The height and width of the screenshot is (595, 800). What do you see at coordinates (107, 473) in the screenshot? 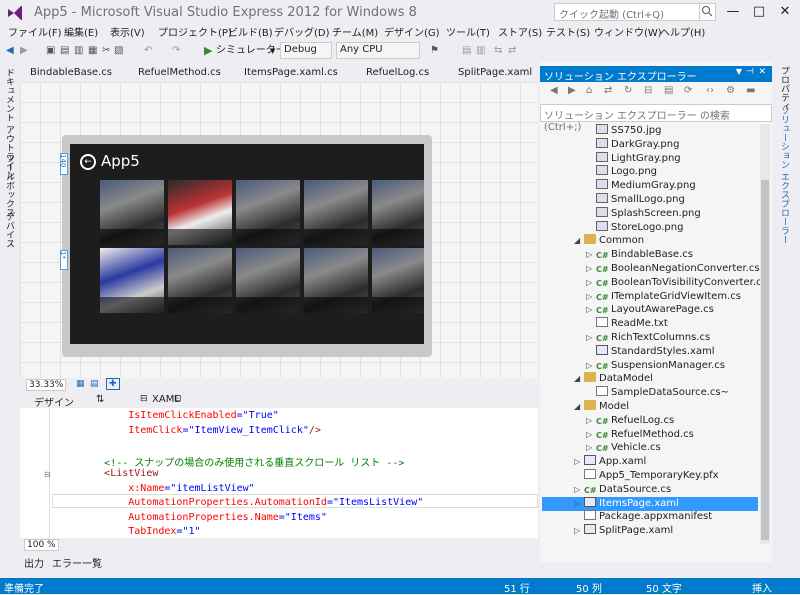
I see `code-line: <ListView` at bounding box center [107, 473].